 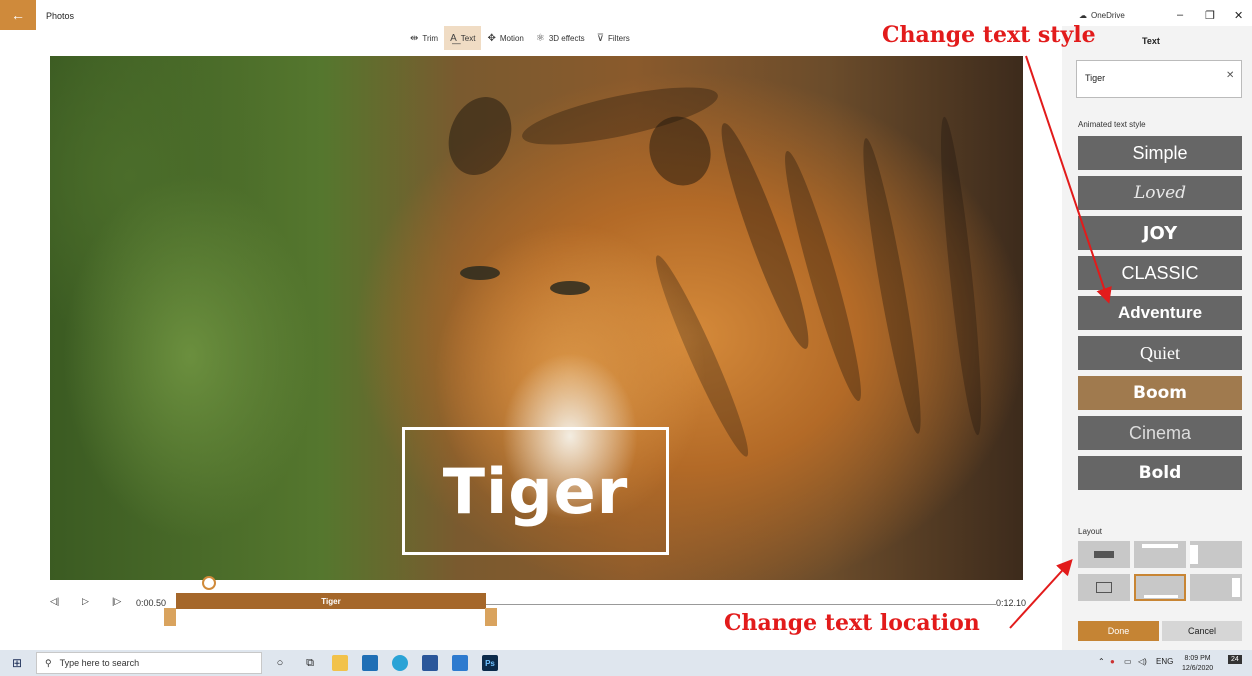 I want to click on panel-title: Text, so click(x=1151, y=41).